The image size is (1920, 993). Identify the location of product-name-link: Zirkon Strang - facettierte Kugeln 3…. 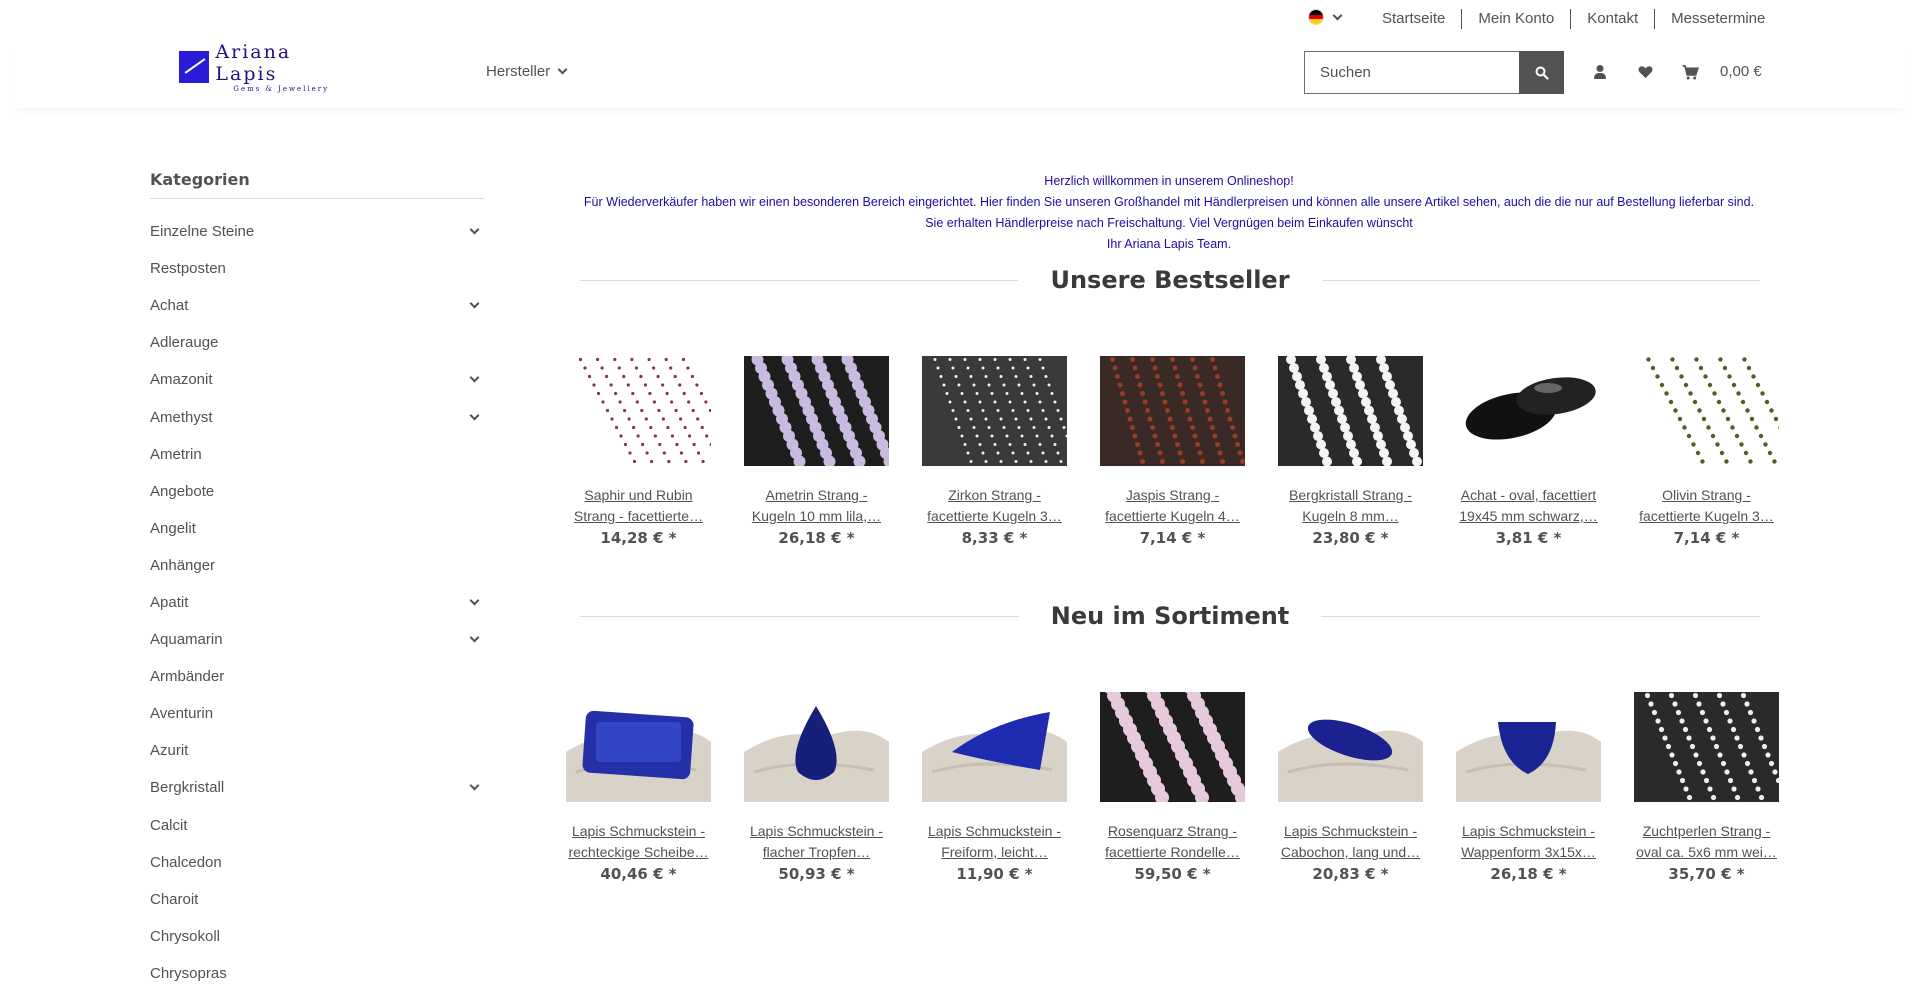
(994, 506).